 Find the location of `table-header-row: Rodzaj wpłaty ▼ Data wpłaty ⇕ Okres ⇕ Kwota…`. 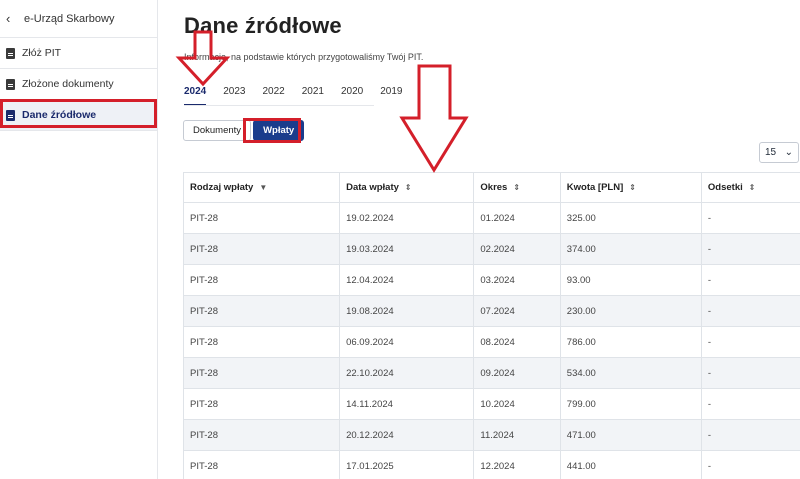

table-header-row: Rodzaj wpłaty ▼ Data wpłaty ⇕ Okres ⇕ Kwota… is located at coordinates (491, 187).